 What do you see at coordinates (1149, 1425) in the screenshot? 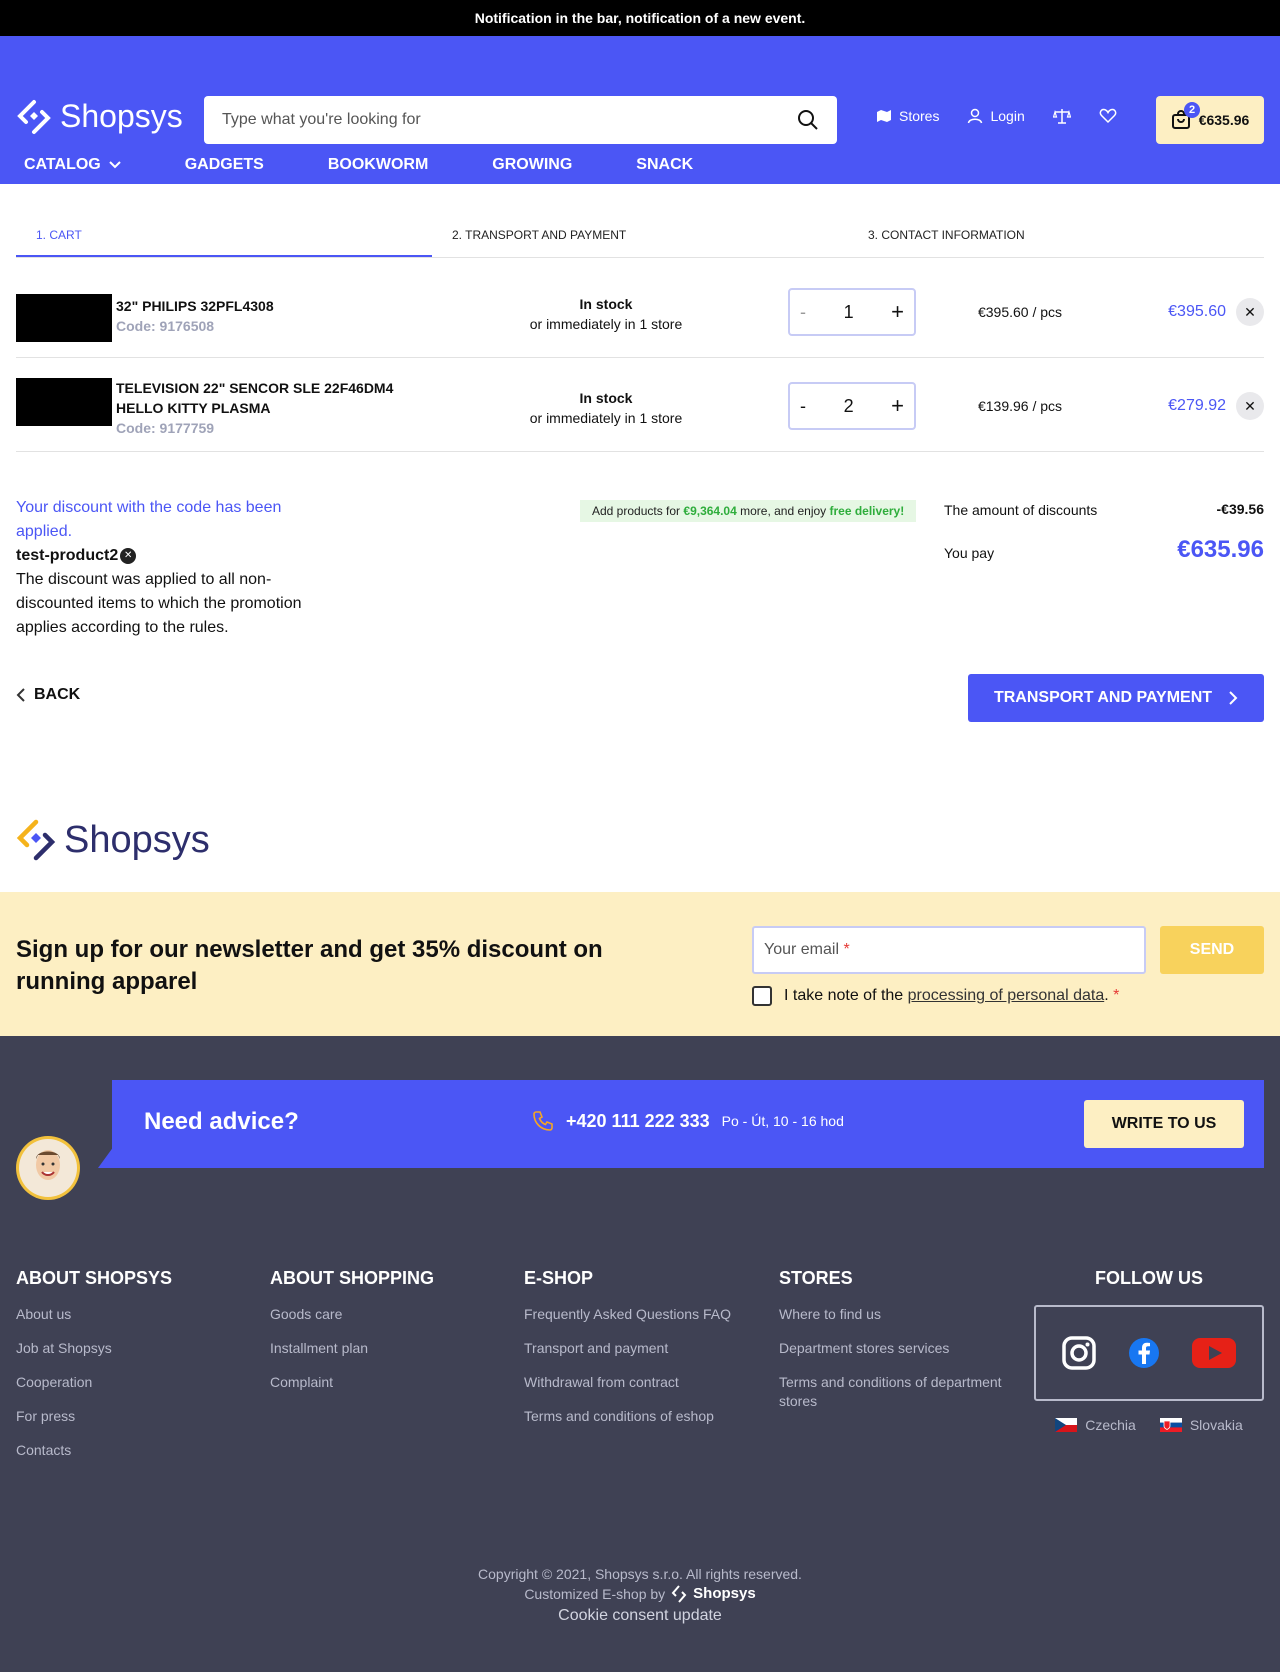
I see `language-switcher: Czechia Slovakia` at bounding box center [1149, 1425].